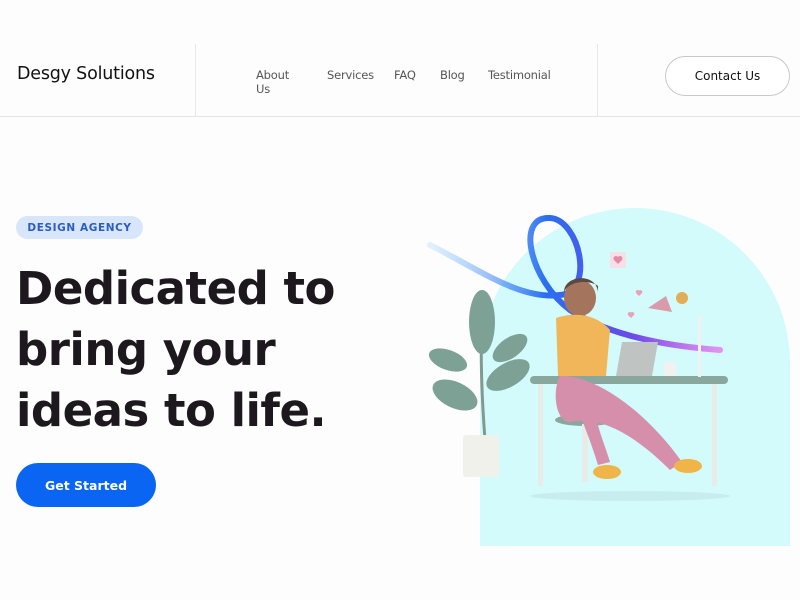  Describe the element at coordinates (272, 82) in the screenshot. I see `nav-about-us: About Us` at that location.